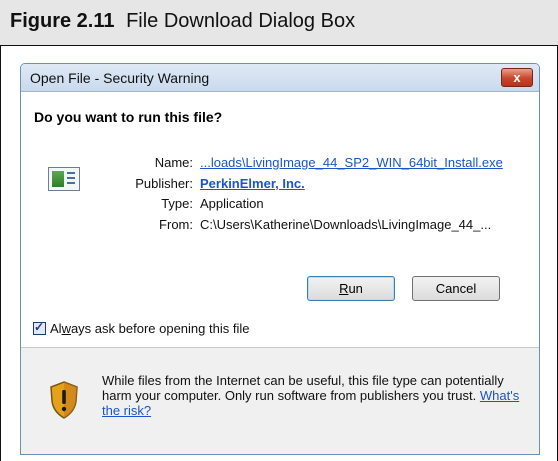  What do you see at coordinates (160, 328) in the screenshot?
I see `always-ask-label-post: ays ask before opening this file` at bounding box center [160, 328].